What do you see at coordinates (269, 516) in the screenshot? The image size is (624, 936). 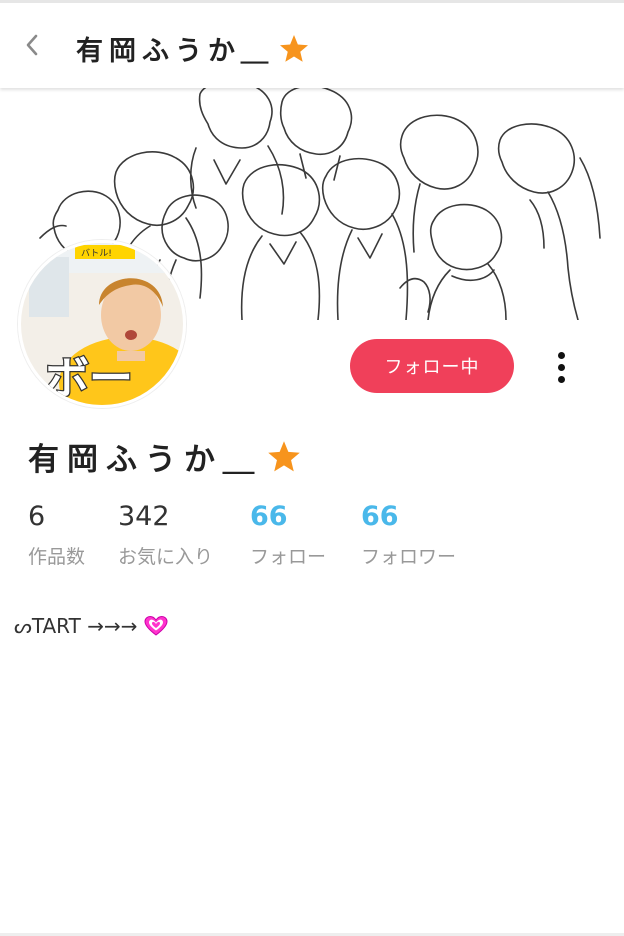 I see `stat-following-value: 66` at bounding box center [269, 516].